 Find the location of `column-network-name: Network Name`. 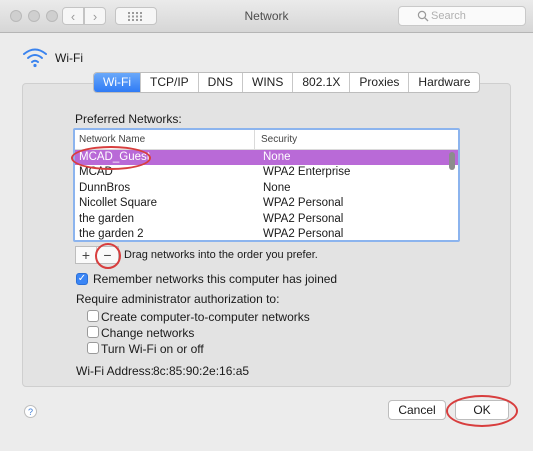

column-network-name: Network Name is located at coordinates (165, 139).